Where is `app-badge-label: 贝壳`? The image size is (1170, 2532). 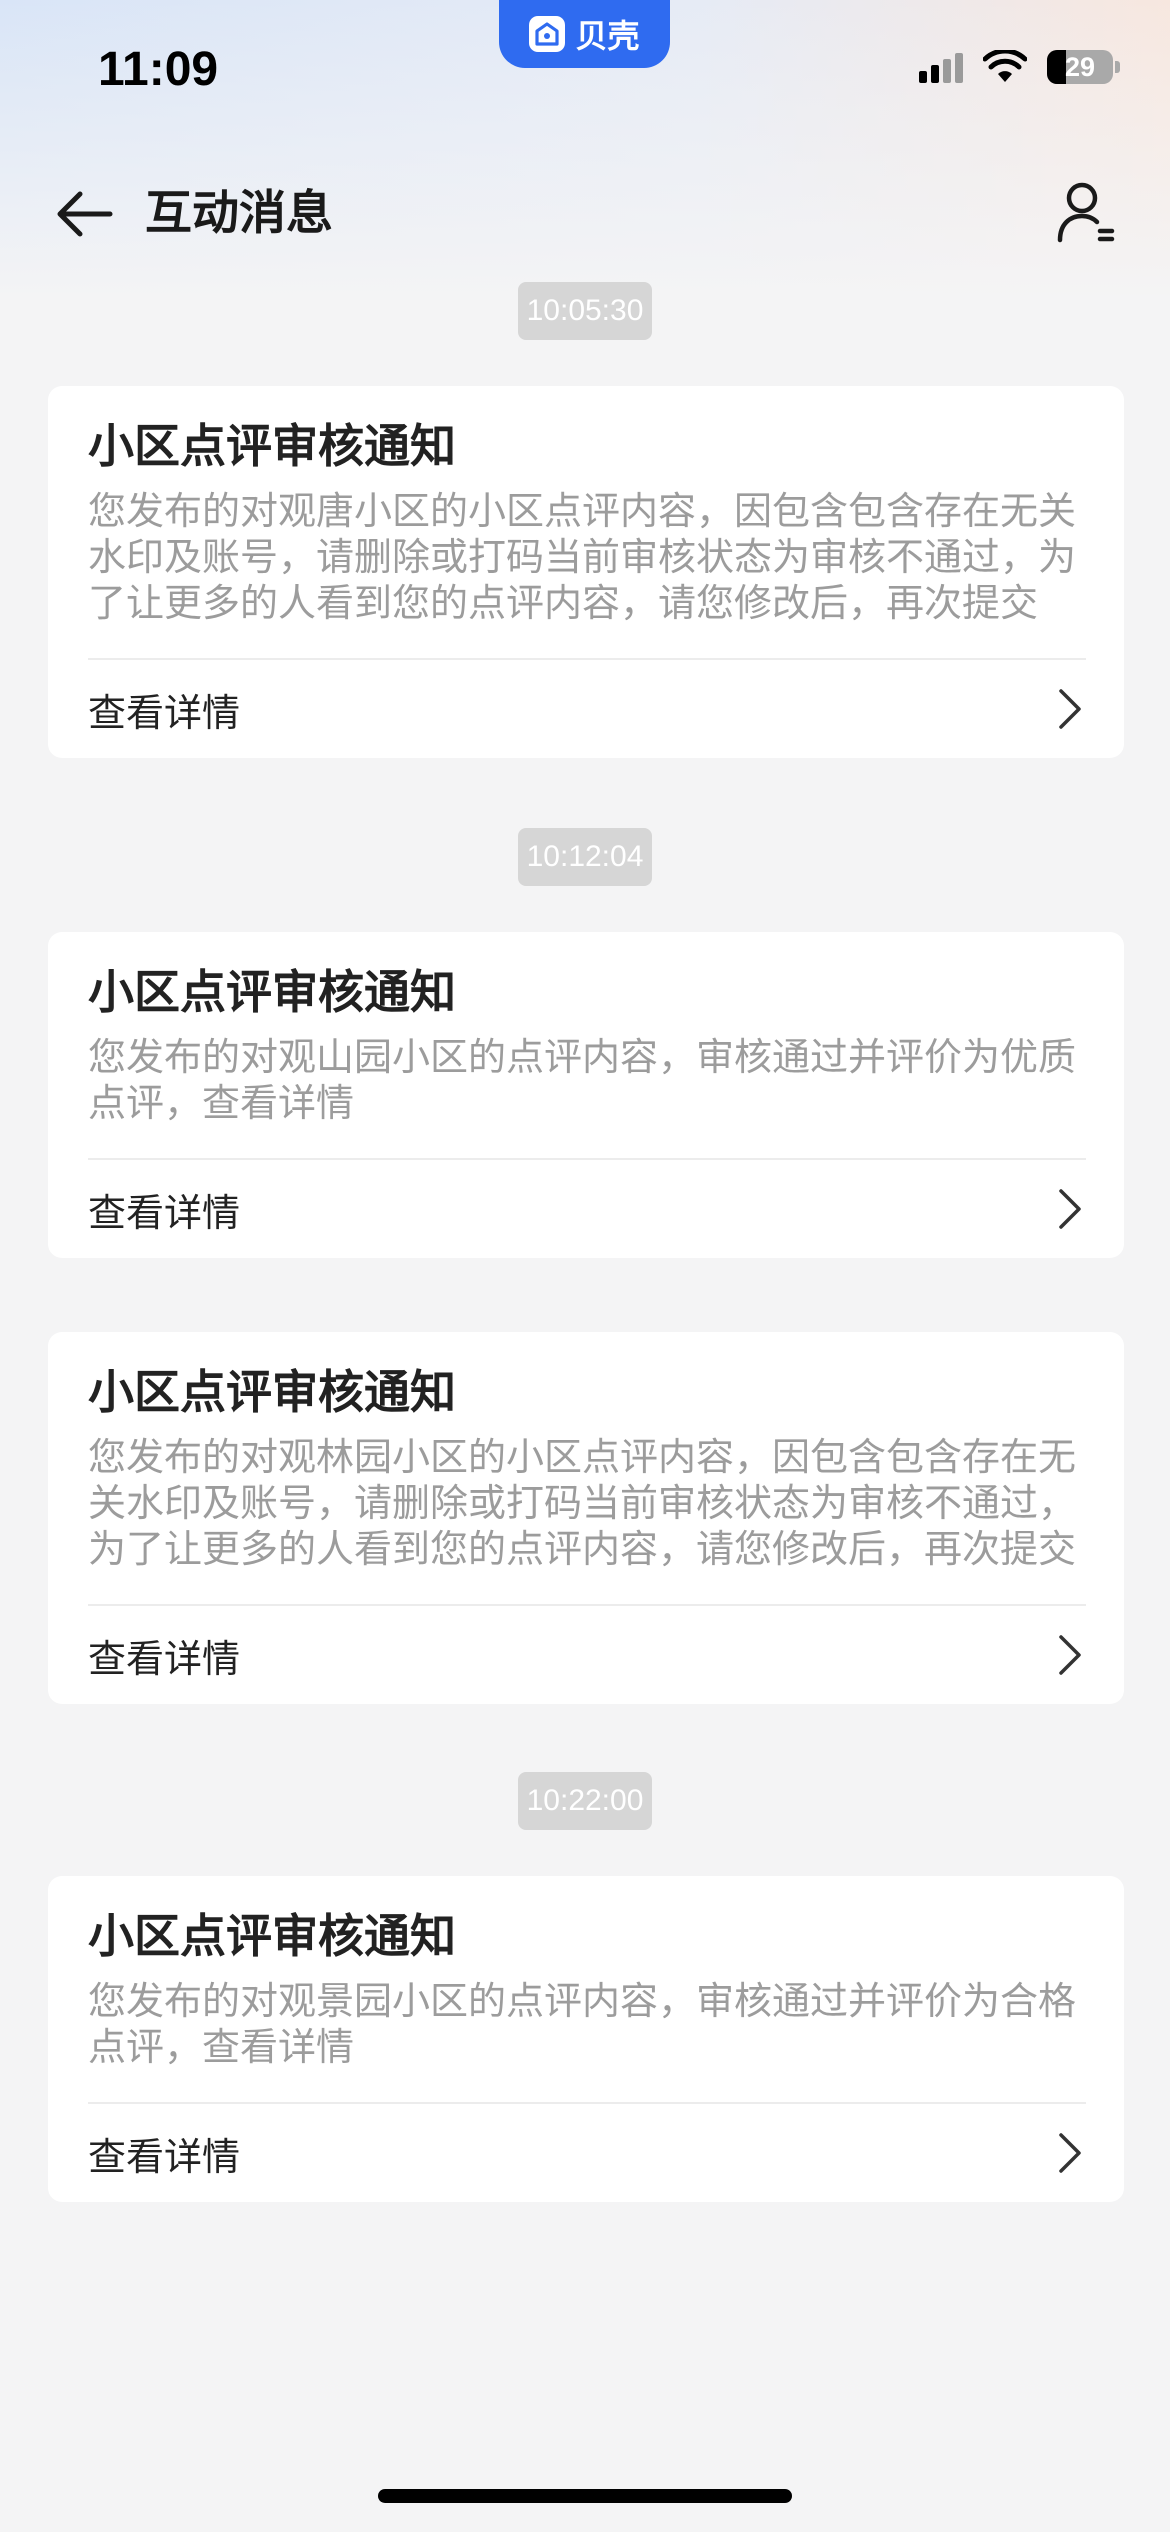
app-badge-label: 贝壳 is located at coordinates (607, 36).